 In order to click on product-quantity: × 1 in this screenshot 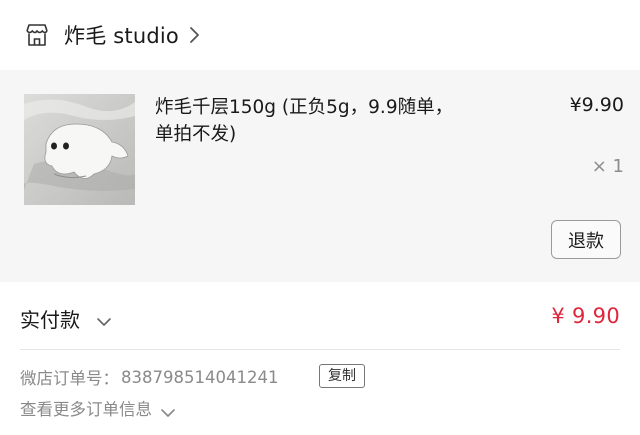, I will do `click(607, 166)`.